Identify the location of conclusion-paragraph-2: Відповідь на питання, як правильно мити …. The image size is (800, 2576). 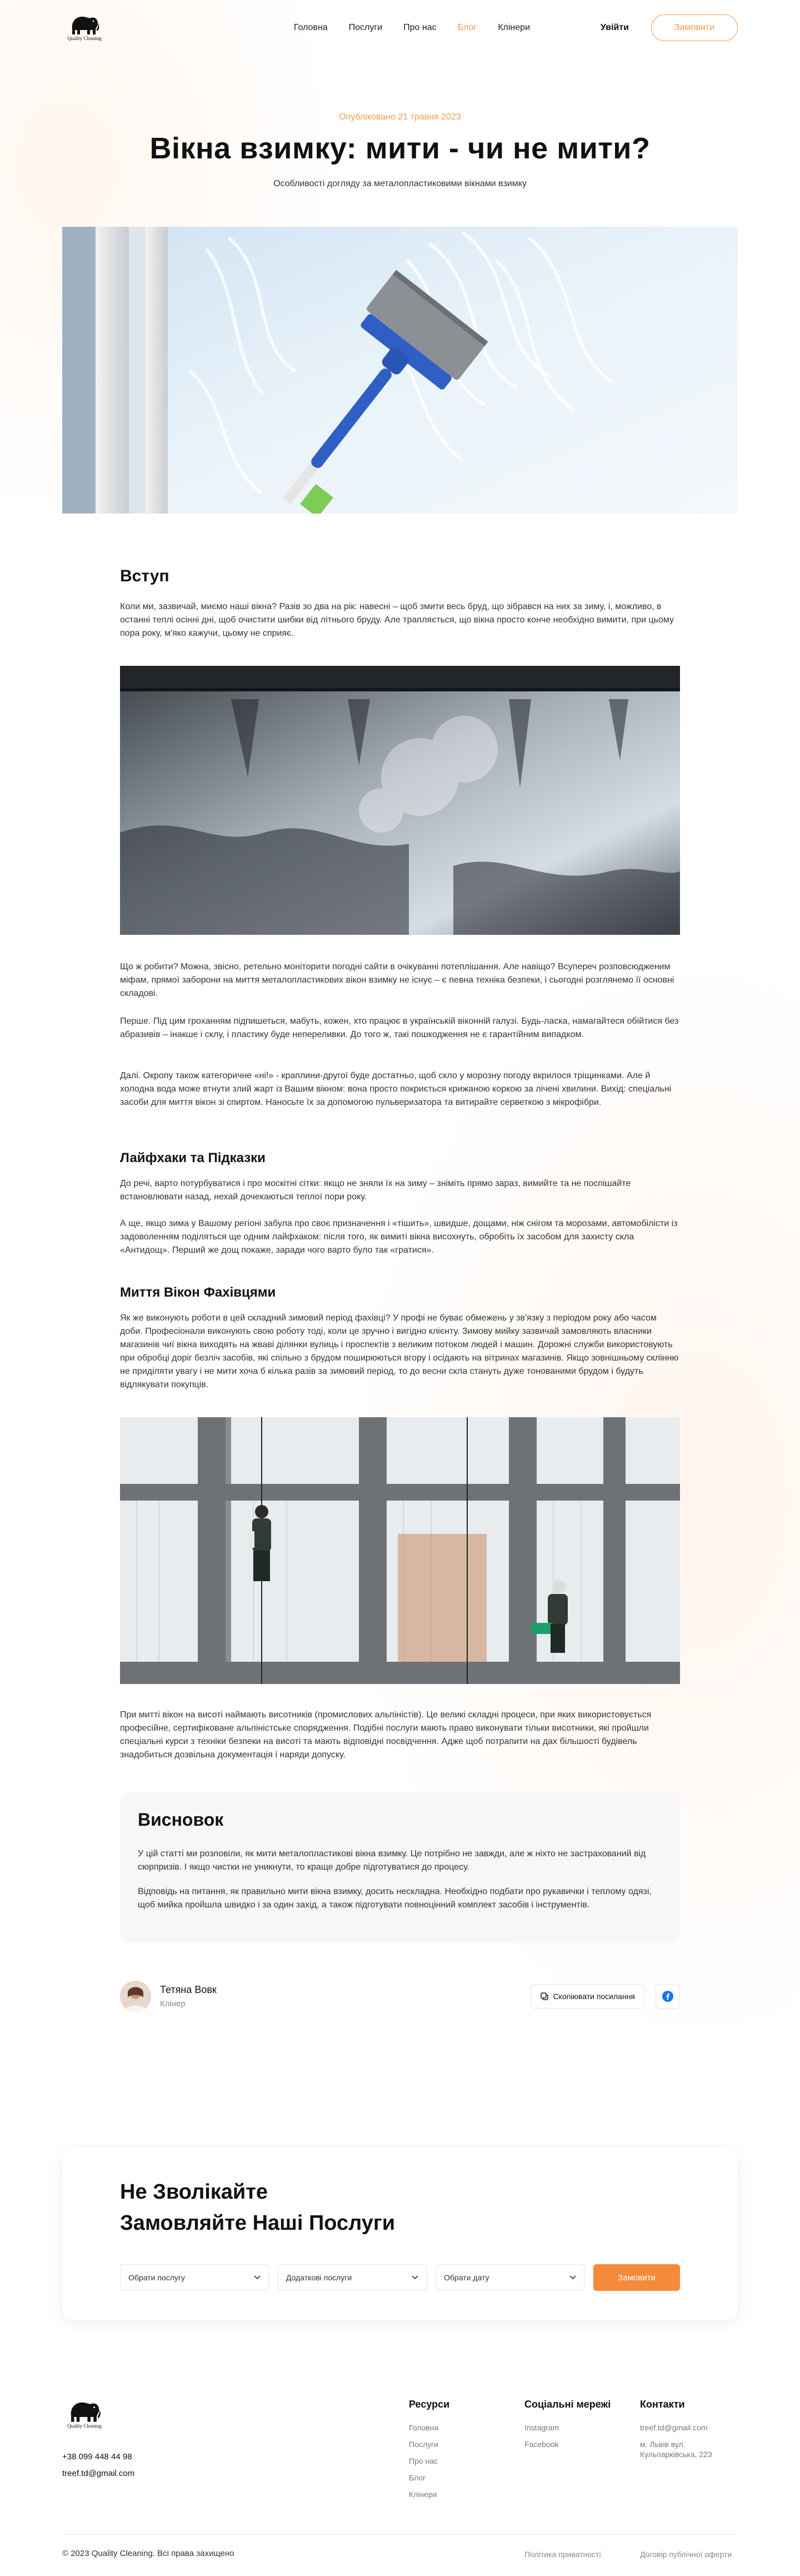
(395, 1898).